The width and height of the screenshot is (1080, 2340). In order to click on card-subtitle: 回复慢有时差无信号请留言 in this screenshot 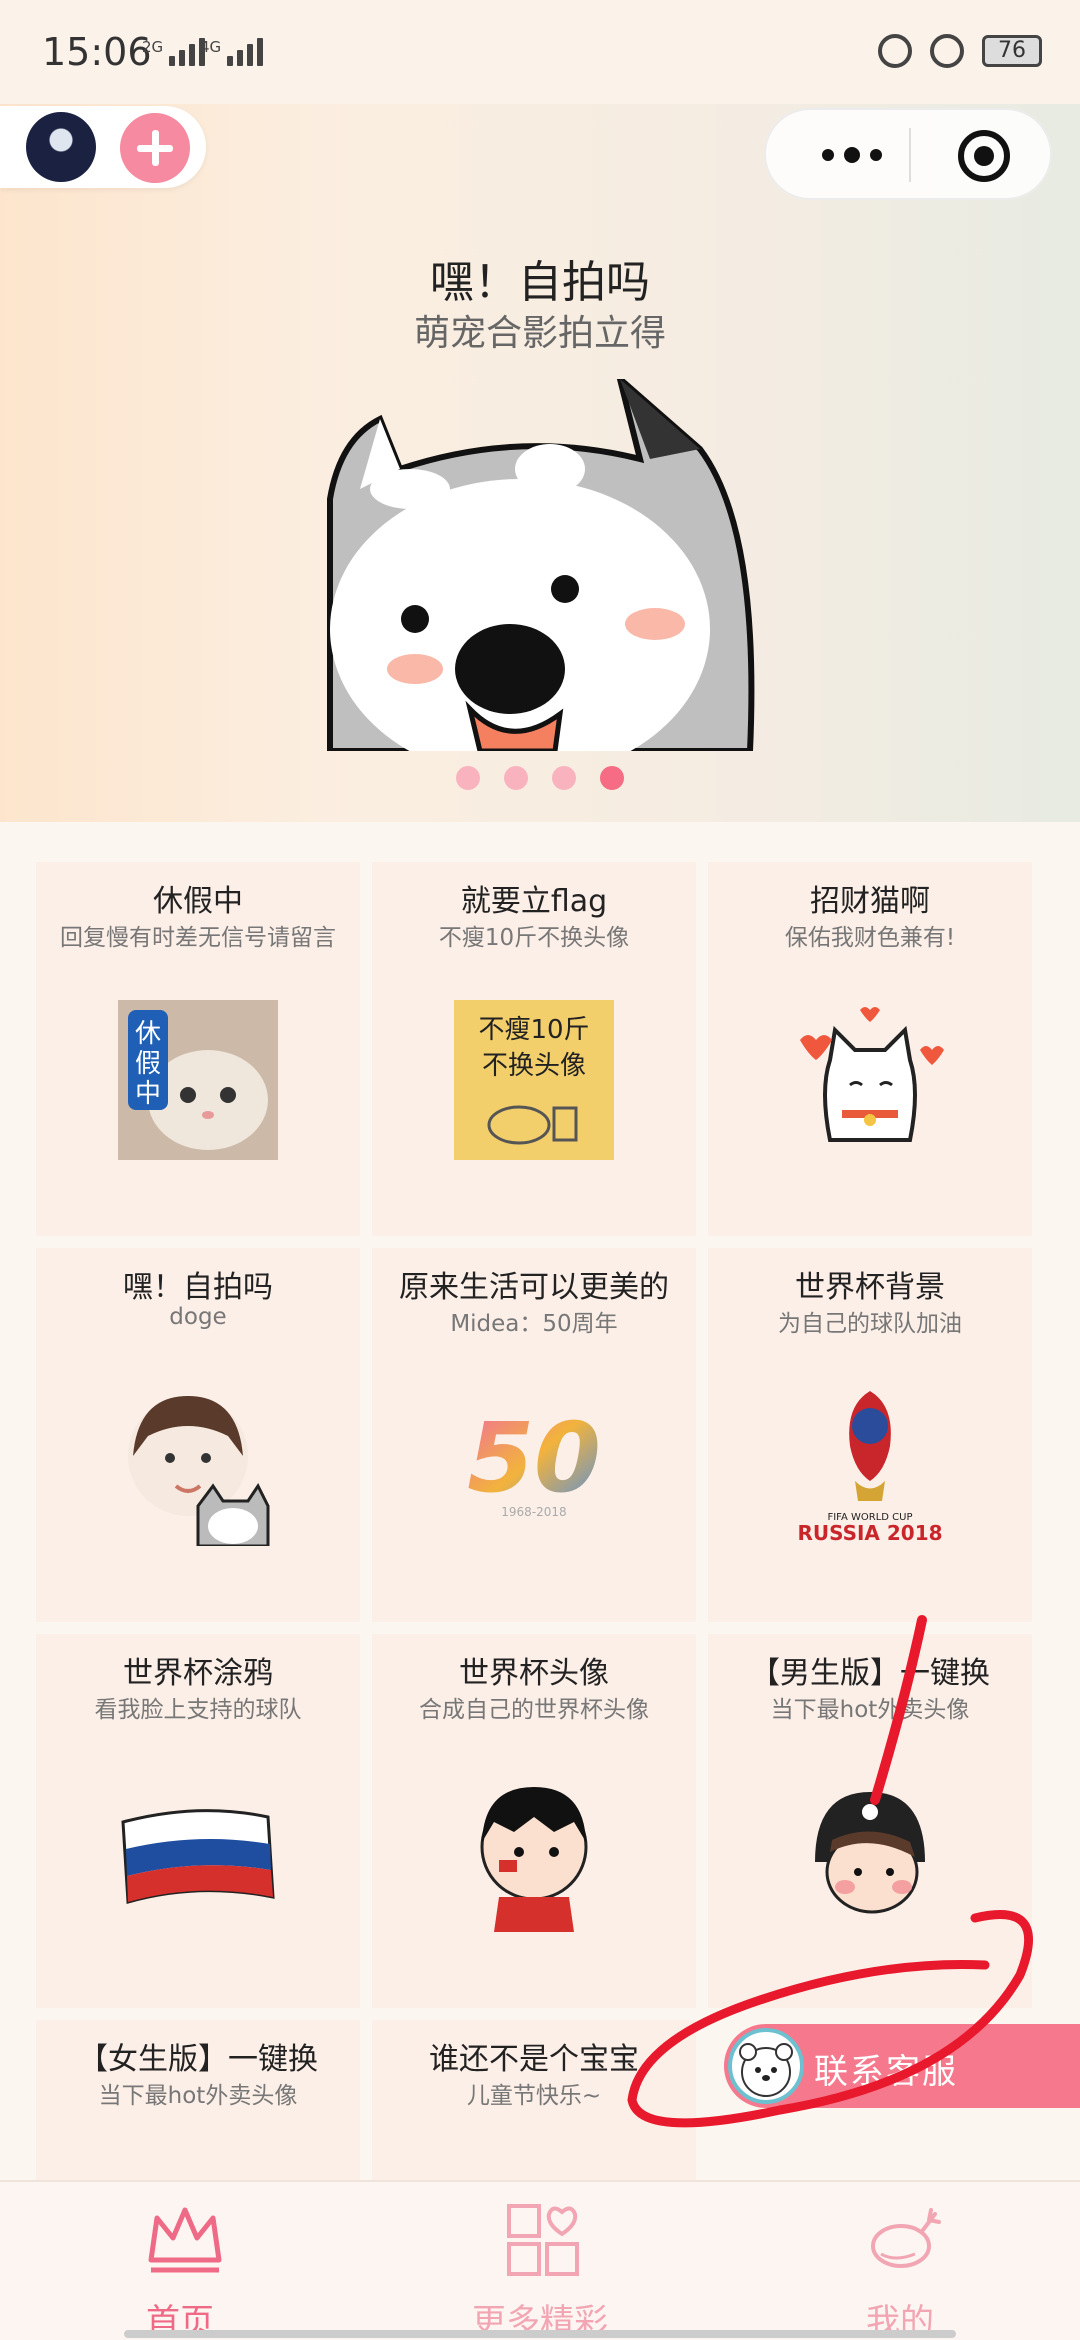, I will do `click(198, 938)`.